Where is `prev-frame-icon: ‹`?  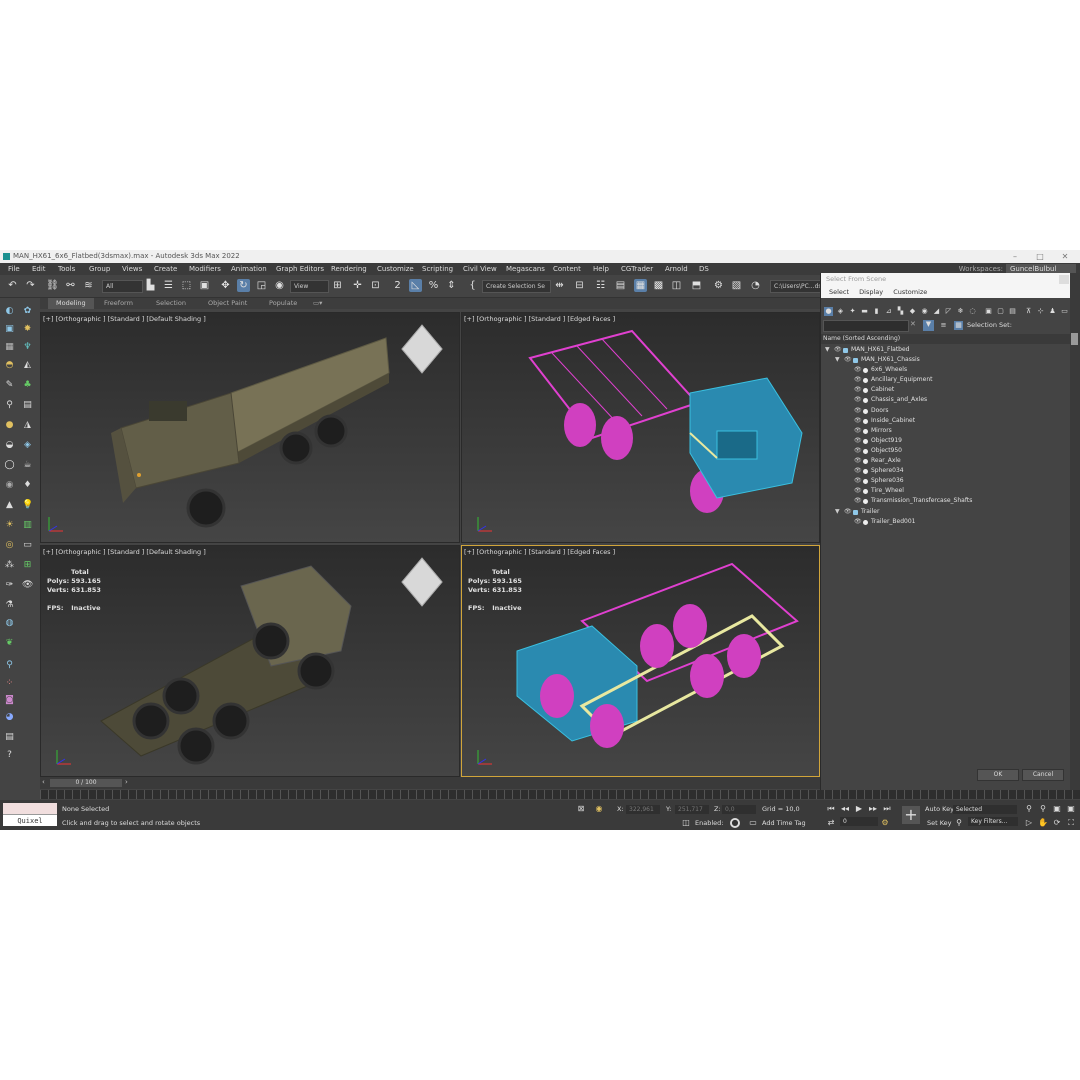 prev-frame-icon: ‹ is located at coordinates (43, 782).